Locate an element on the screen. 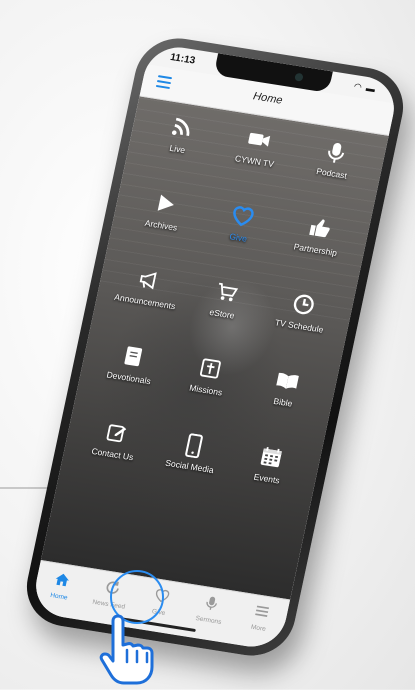 The image size is (415, 690). status-time: 11:13 is located at coordinates (182, 59).